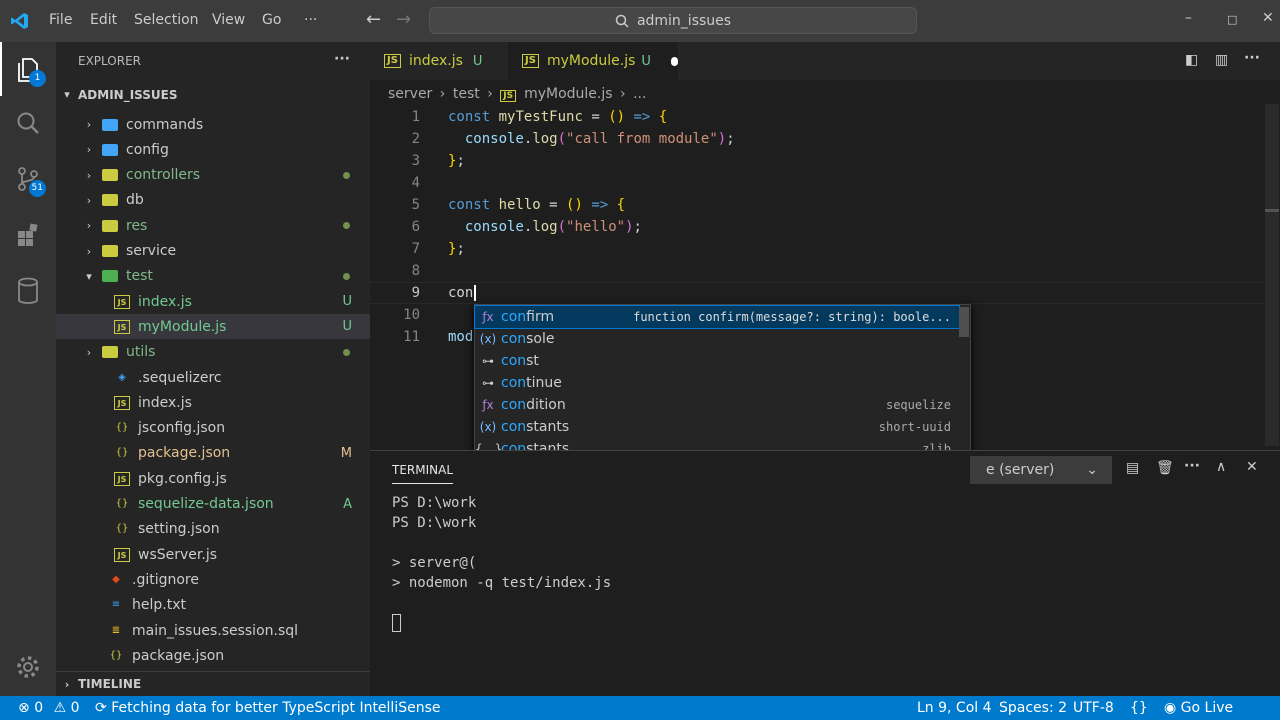  Describe the element at coordinates (213, 200) in the screenshot. I see `tree-item: › db` at that location.